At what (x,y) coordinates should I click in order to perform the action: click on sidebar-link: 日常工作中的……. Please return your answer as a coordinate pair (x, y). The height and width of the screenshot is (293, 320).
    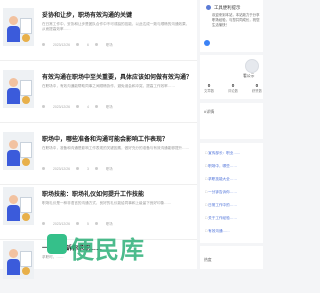
    Looking at the image, I should click on (233, 205).